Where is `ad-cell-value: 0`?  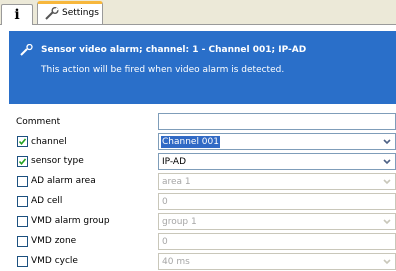 ad-cell-value: 0 is located at coordinates (165, 202).